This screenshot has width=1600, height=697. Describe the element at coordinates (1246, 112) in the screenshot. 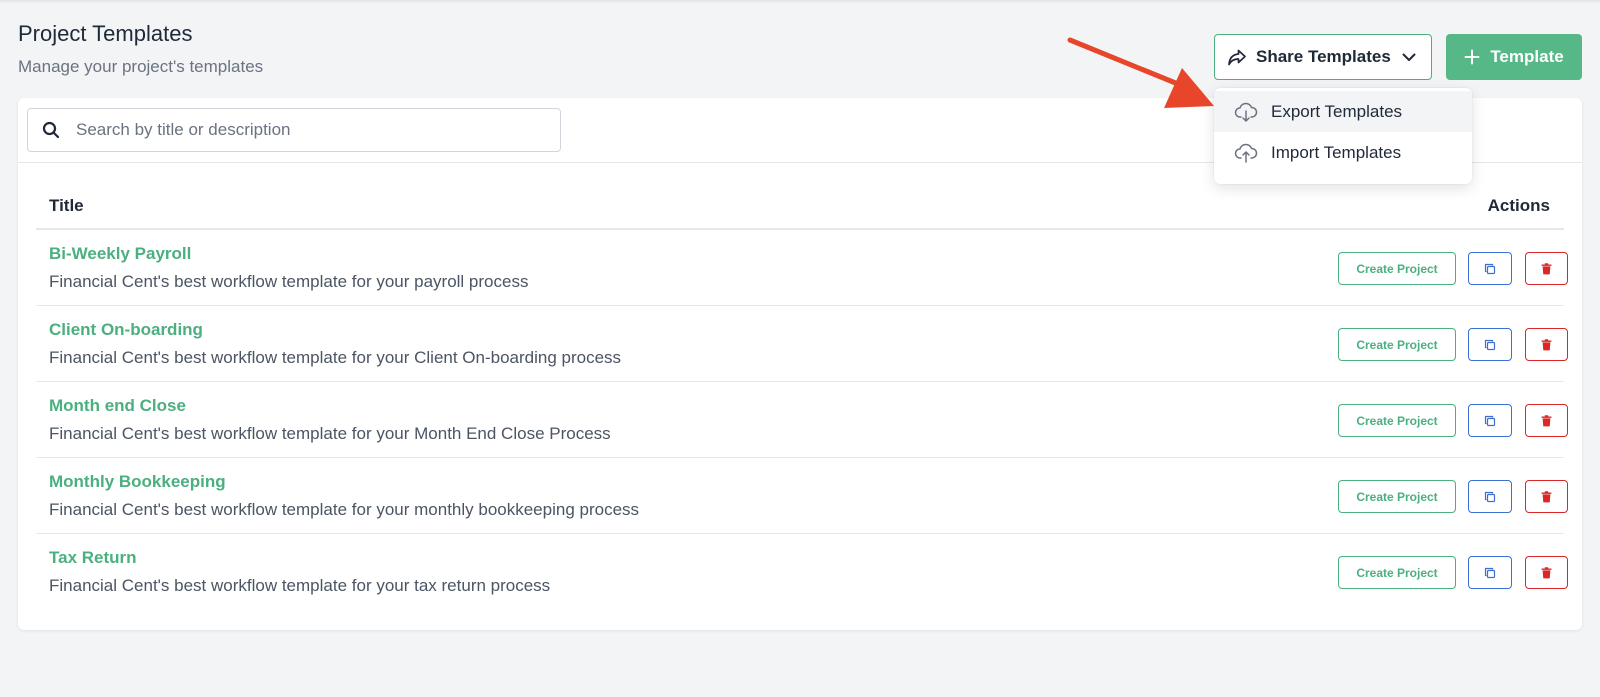

I see `cloud-download-icon` at that location.